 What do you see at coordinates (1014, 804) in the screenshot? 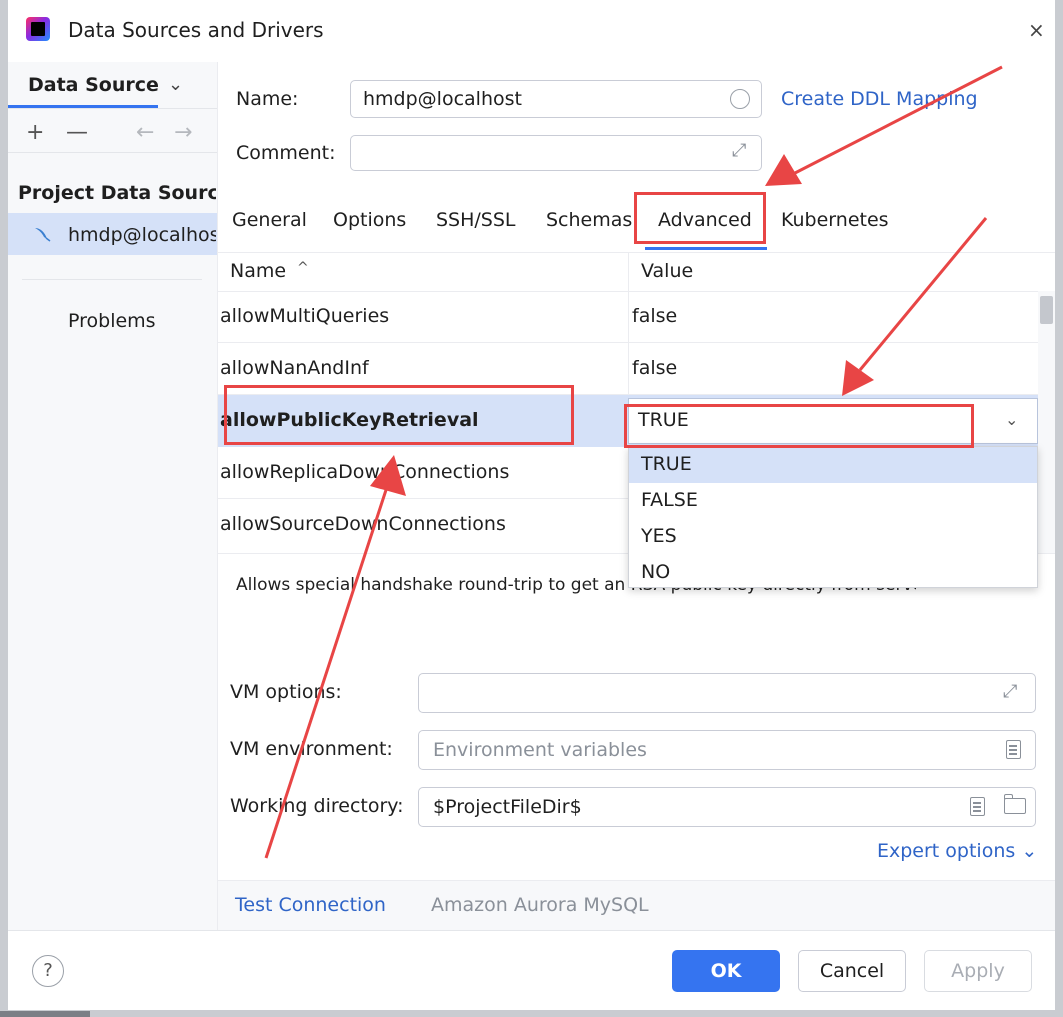
I see `folder-icon` at bounding box center [1014, 804].